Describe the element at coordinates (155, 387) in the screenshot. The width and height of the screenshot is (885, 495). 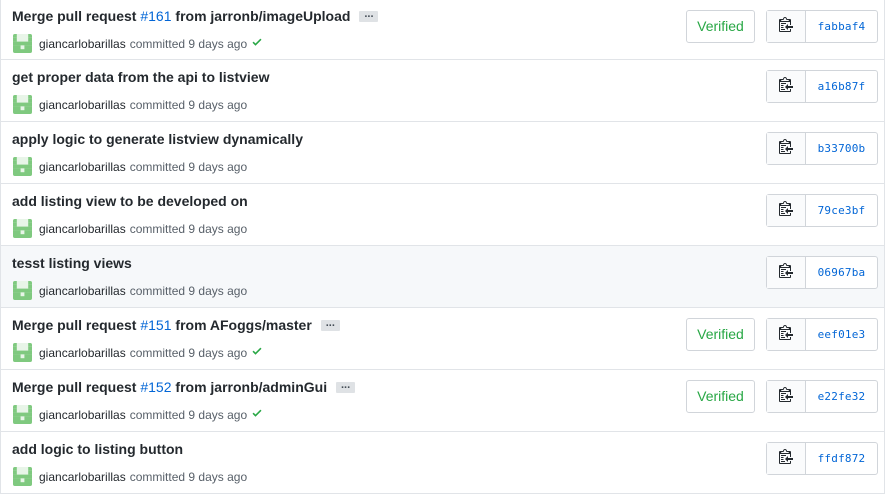
I see `pull-request-link: #152` at that location.